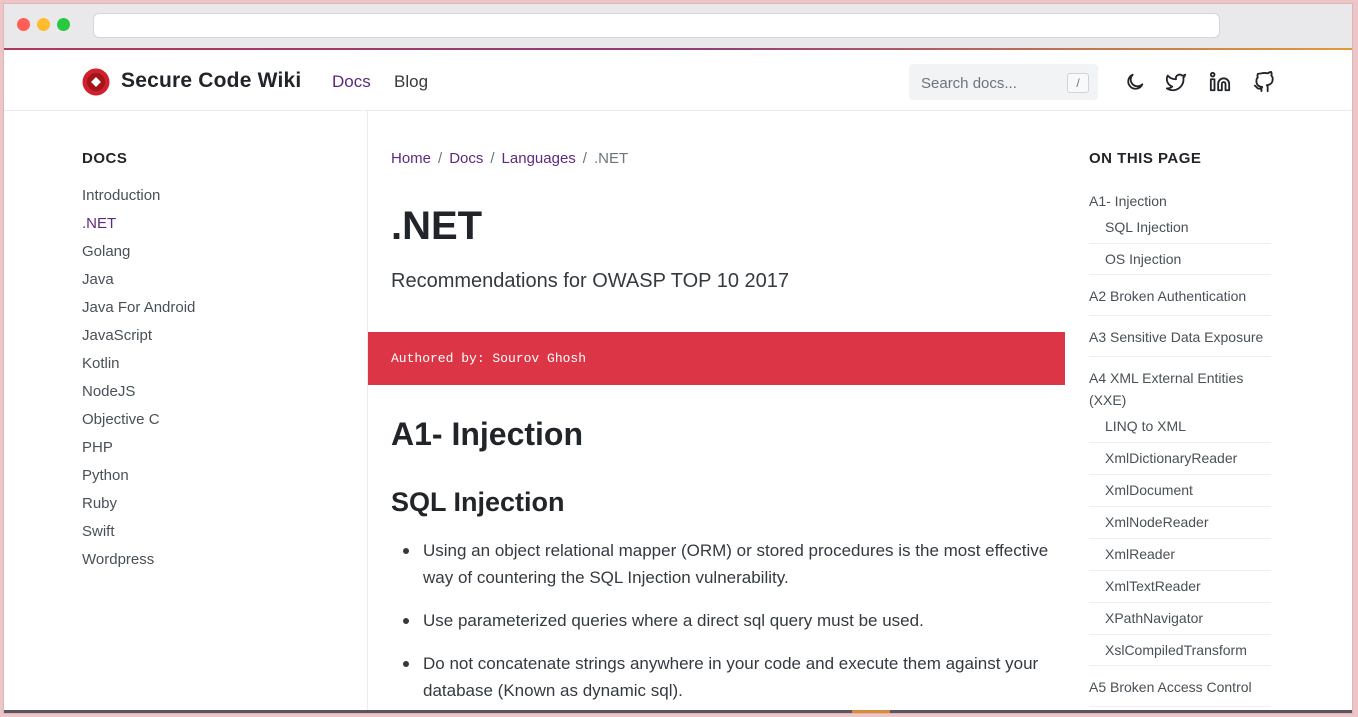 The width and height of the screenshot is (1358, 717). I want to click on toc-subitem-xmldictionaryreader: XmlDictionaryReader, so click(1180, 459).